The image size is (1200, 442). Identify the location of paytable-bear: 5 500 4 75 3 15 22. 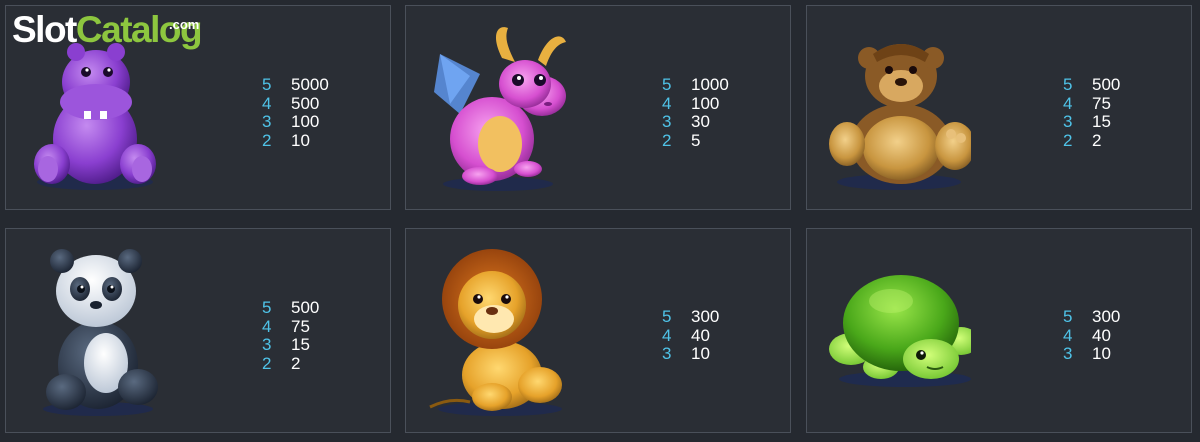
(1092, 113).